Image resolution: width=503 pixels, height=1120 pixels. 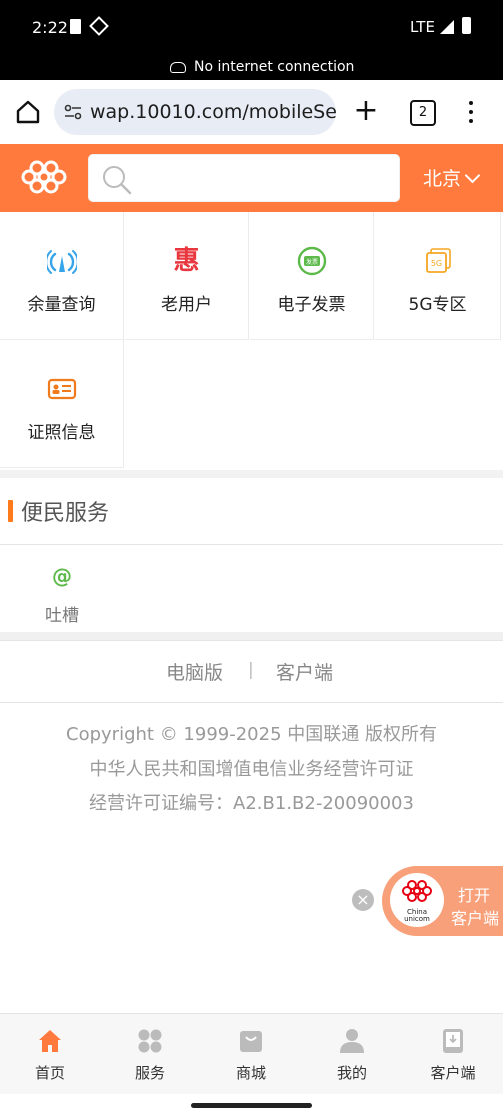 What do you see at coordinates (453, 1054) in the screenshot?
I see `nav-client: 客户端` at bounding box center [453, 1054].